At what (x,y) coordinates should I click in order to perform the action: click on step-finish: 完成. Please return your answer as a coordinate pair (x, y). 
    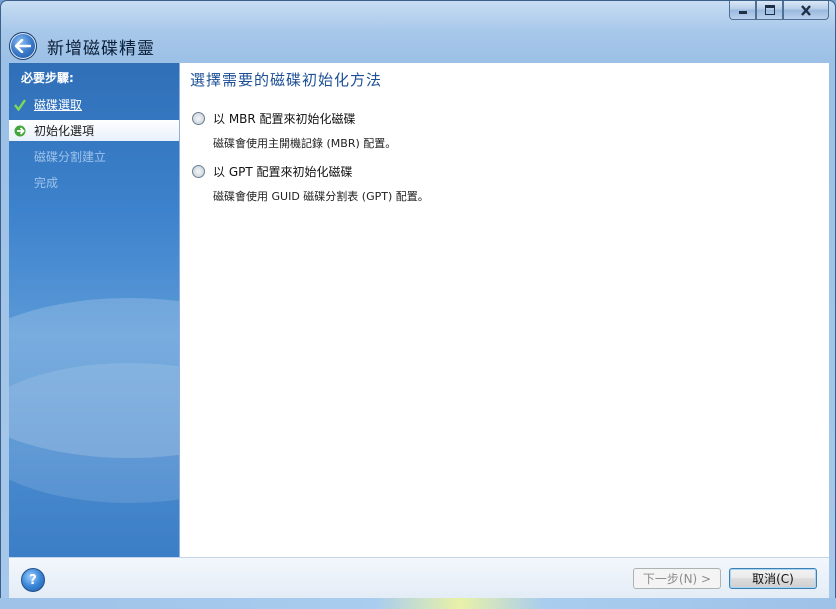
    Looking at the image, I should click on (94, 182).